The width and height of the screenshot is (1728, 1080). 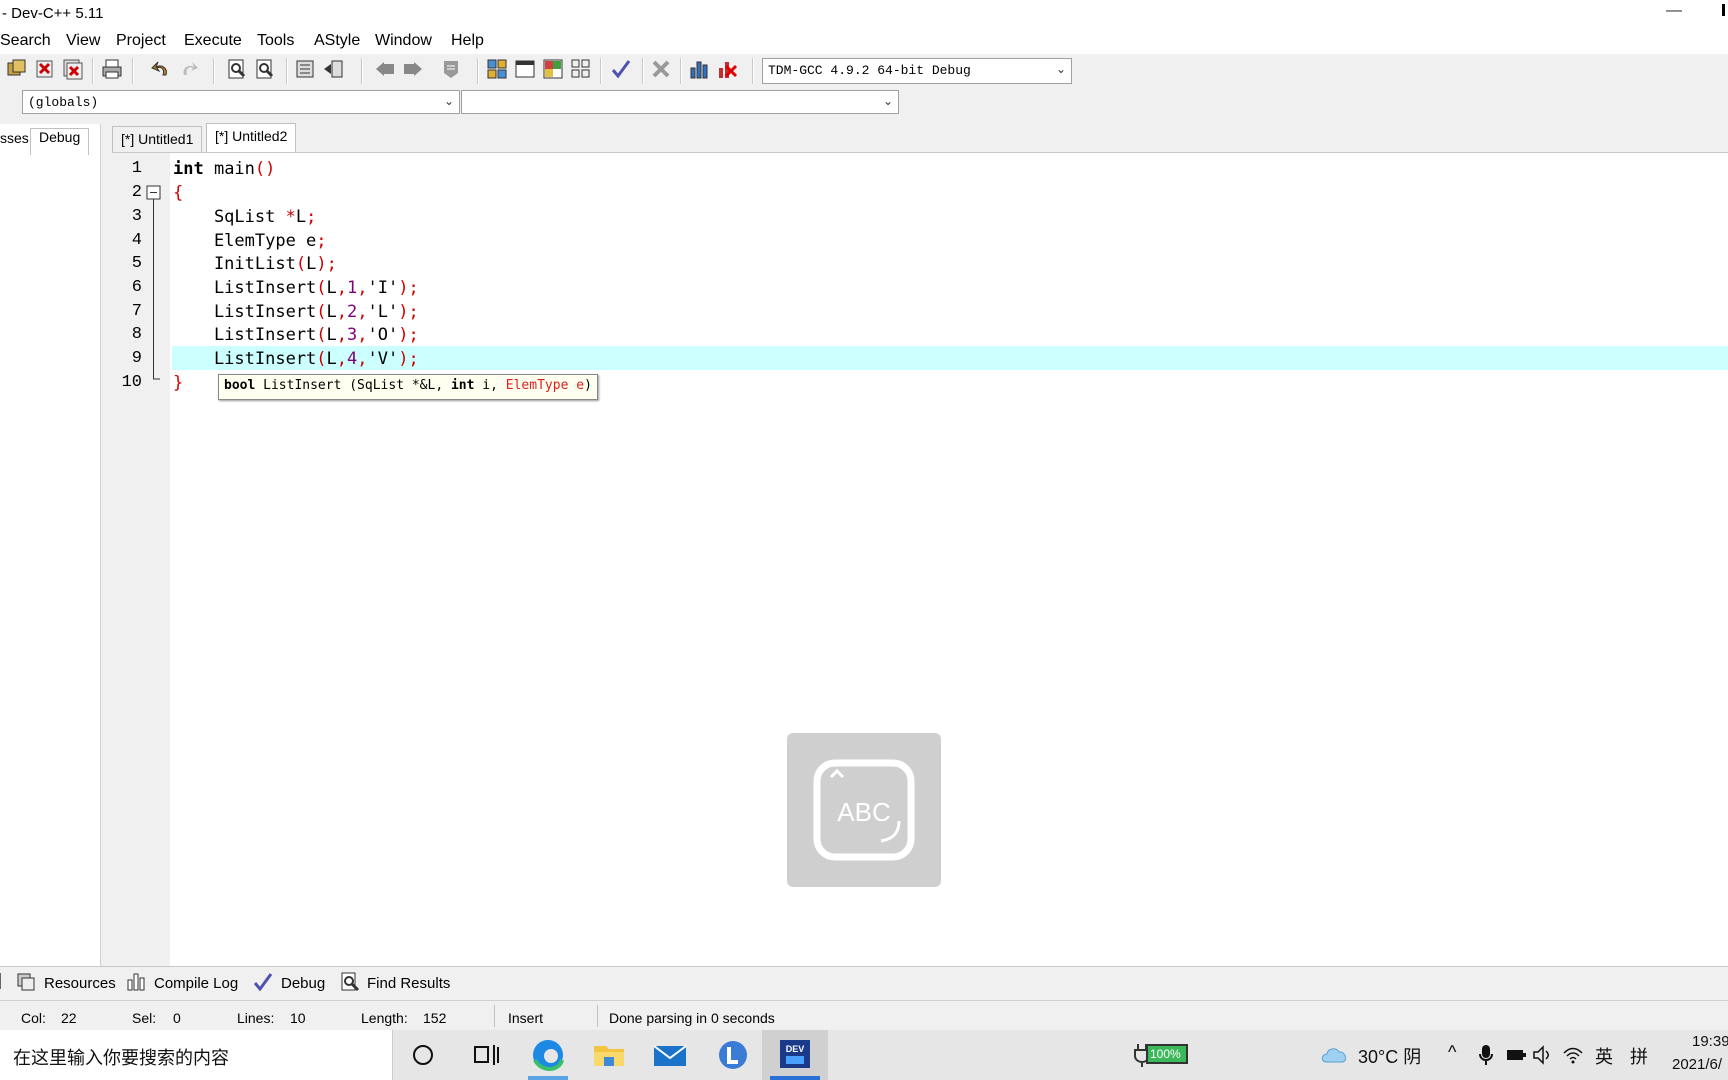 What do you see at coordinates (497, 69) in the screenshot?
I see `new-project-icon` at bounding box center [497, 69].